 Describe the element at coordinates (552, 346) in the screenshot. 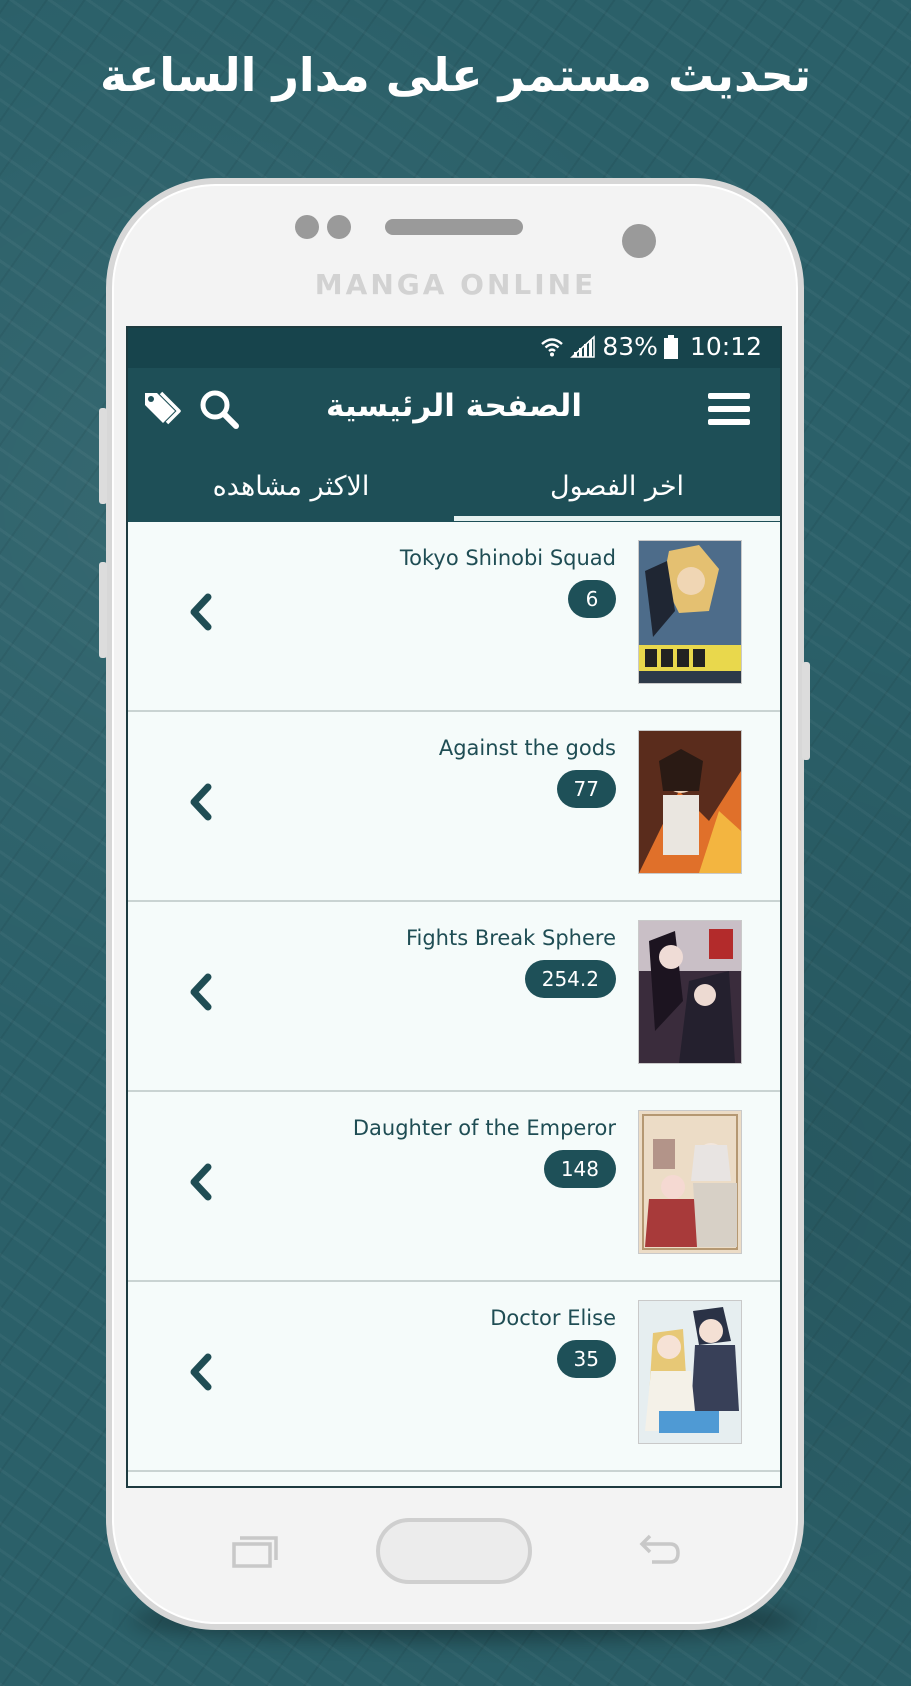

I see `wifi-icon` at that location.